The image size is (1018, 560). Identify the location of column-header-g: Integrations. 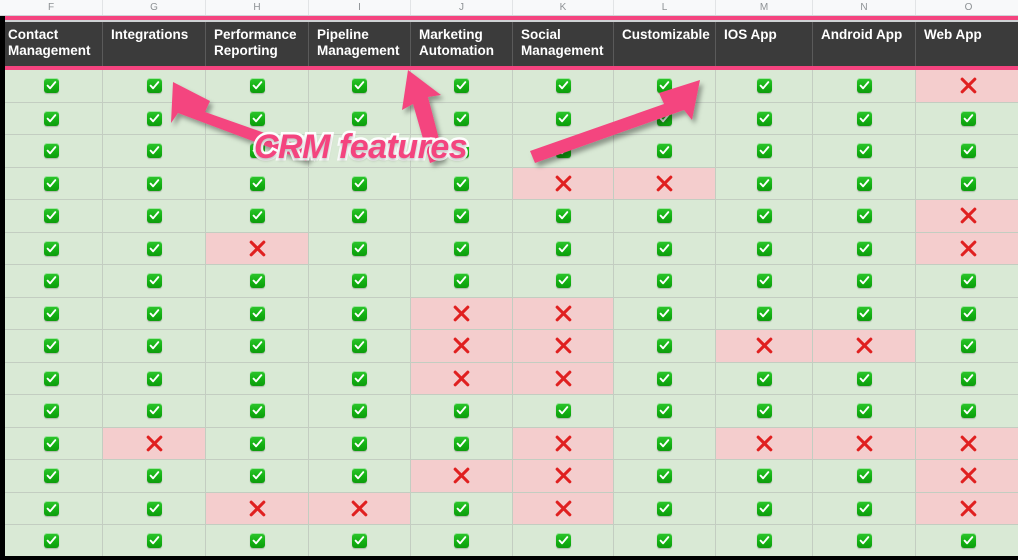
(154, 44).